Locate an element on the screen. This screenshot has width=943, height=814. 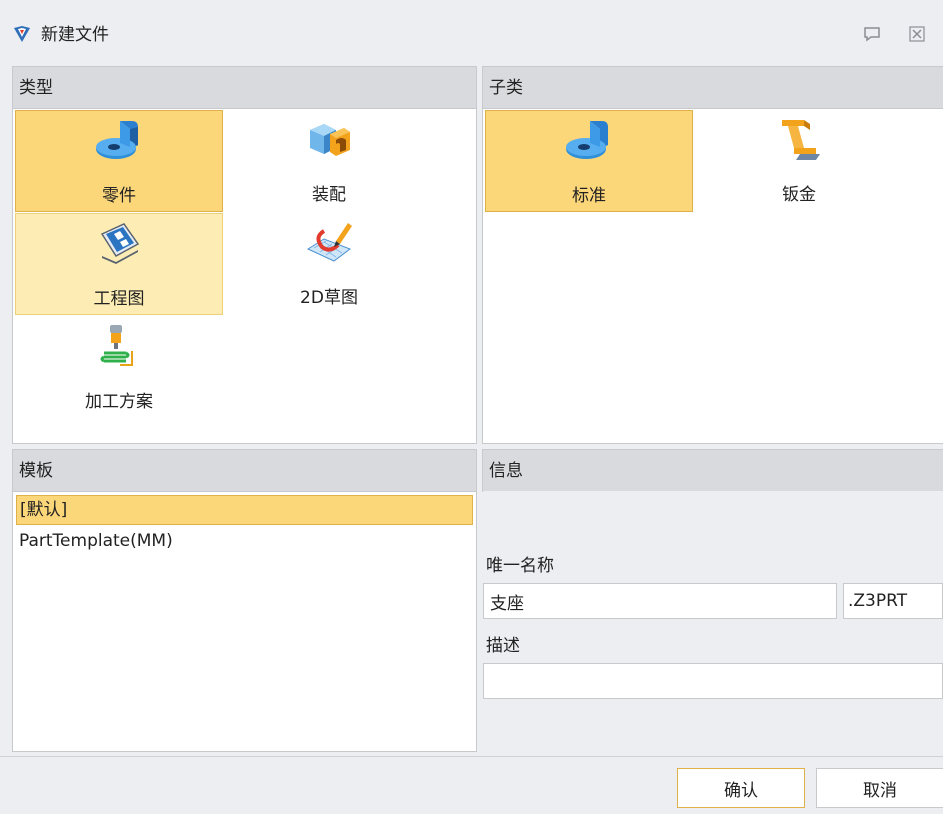
machining-plan-icon is located at coordinates (116, 345).